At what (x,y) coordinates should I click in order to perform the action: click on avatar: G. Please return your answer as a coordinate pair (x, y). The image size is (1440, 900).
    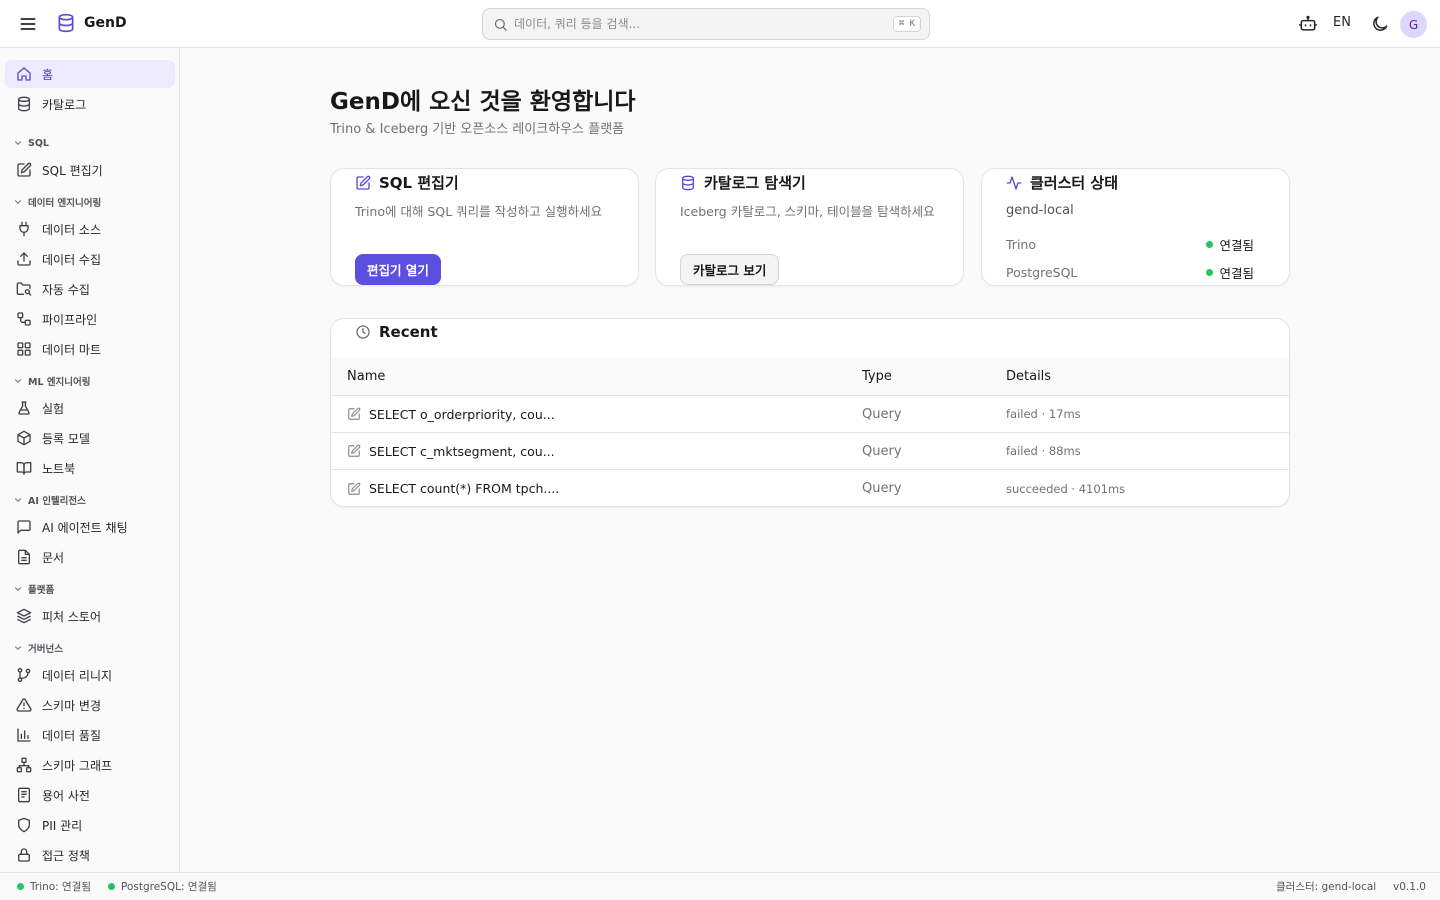
    Looking at the image, I should click on (1413, 24).